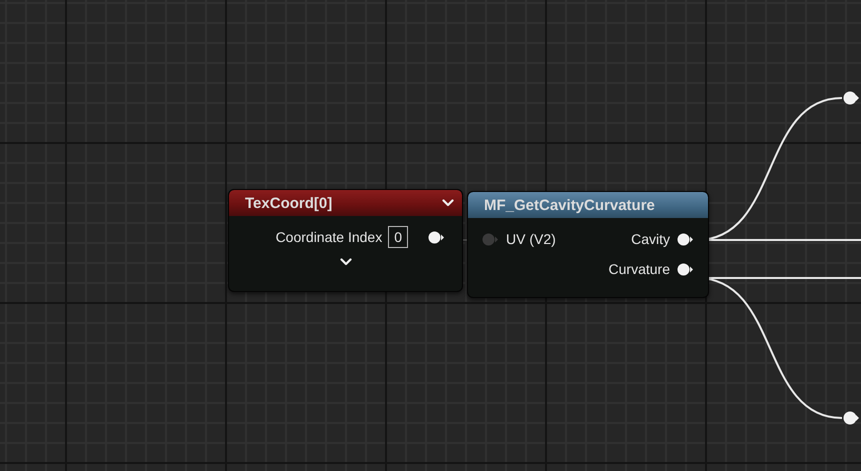  I want to click on pin-label: Coordinate Index, so click(329, 237).